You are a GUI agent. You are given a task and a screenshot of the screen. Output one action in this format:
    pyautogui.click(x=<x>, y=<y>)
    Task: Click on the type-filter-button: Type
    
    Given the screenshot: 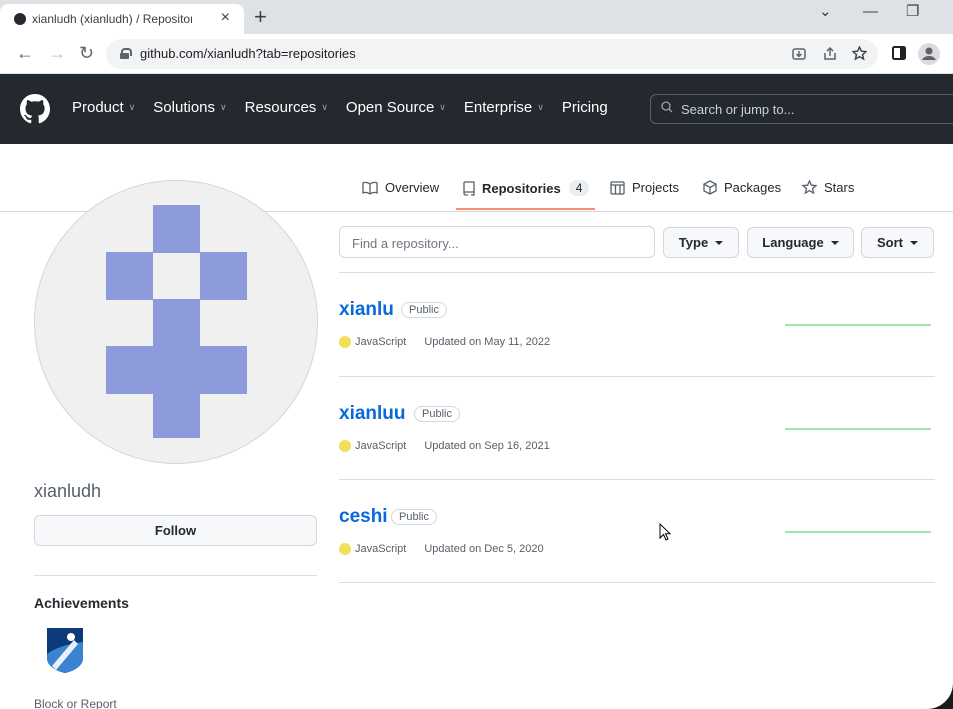 What is the action you would take?
    pyautogui.click(x=701, y=242)
    